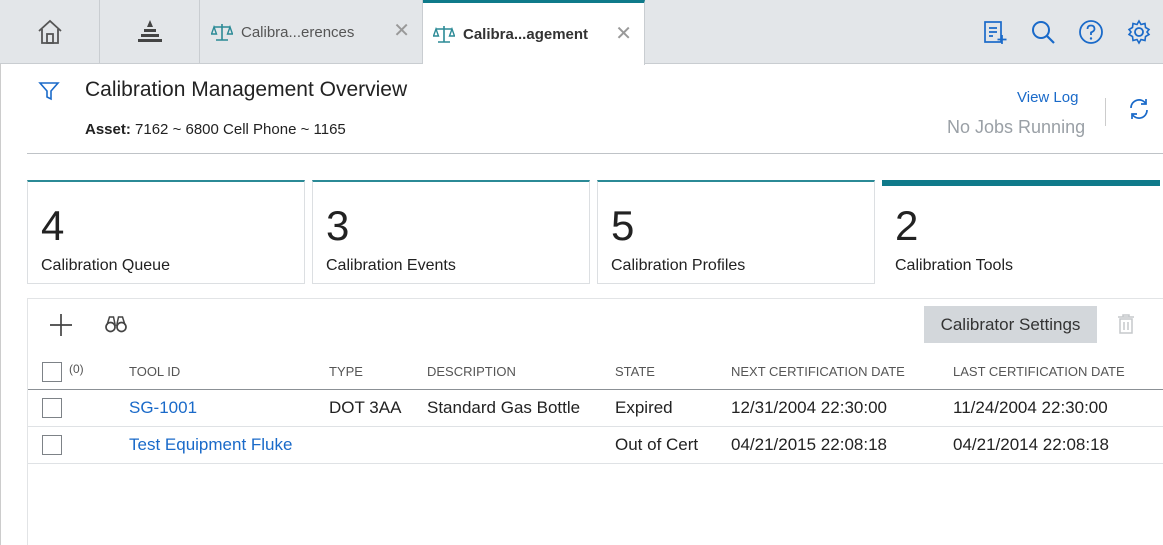 The width and height of the screenshot is (1163, 545). Describe the element at coordinates (163, 408) in the screenshot. I see `tool-id-link: SG-1001` at that location.